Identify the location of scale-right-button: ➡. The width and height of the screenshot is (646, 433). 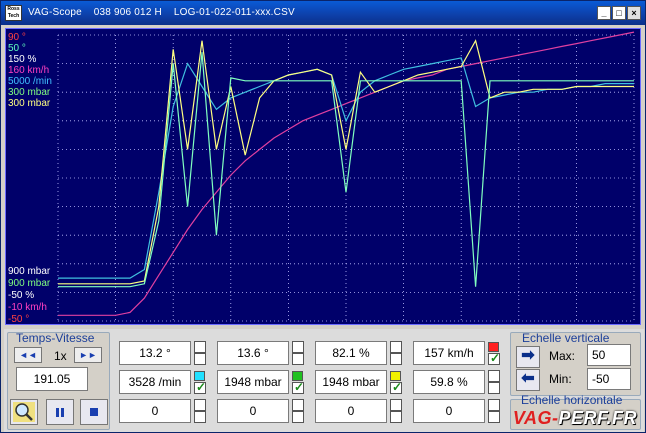
(528, 357).